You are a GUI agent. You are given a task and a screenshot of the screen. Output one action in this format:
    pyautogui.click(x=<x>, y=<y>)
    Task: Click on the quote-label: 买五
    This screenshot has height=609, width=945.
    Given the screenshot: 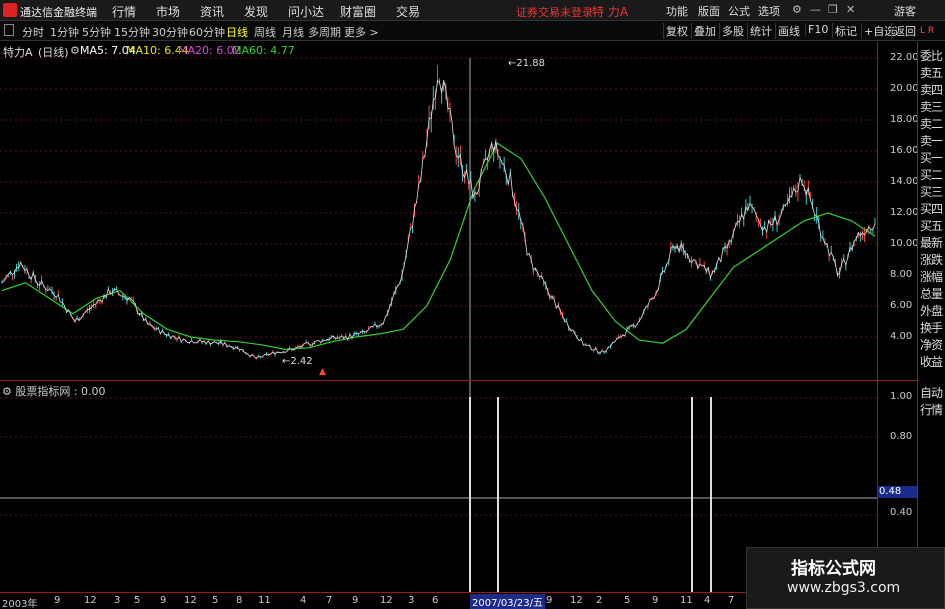 What is the action you would take?
    pyautogui.click(x=931, y=226)
    